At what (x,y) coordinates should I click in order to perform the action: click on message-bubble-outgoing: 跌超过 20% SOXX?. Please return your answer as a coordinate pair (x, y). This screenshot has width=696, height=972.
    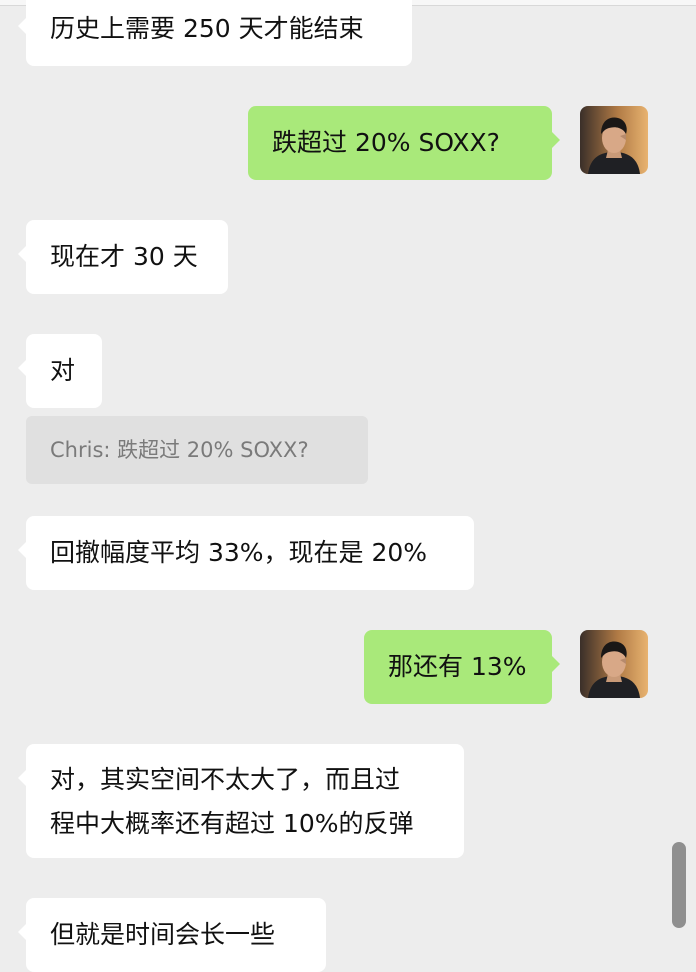
    Looking at the image, I should click on (404, 143).